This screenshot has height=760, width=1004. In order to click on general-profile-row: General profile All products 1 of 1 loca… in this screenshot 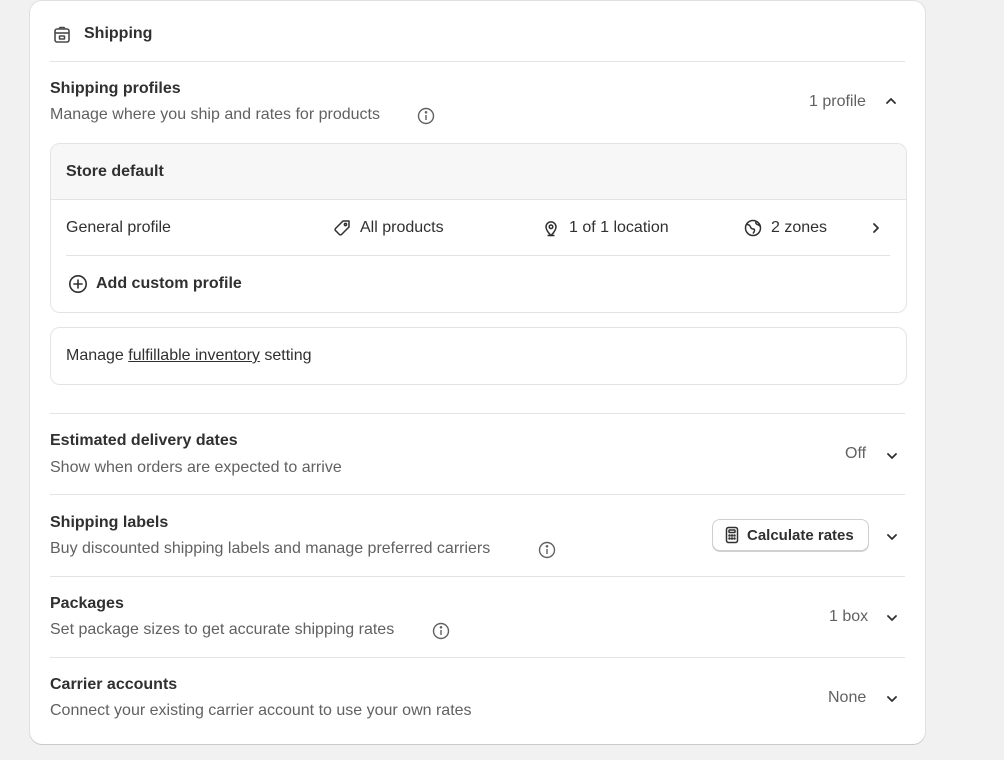, I will do `click(478, 227)`.